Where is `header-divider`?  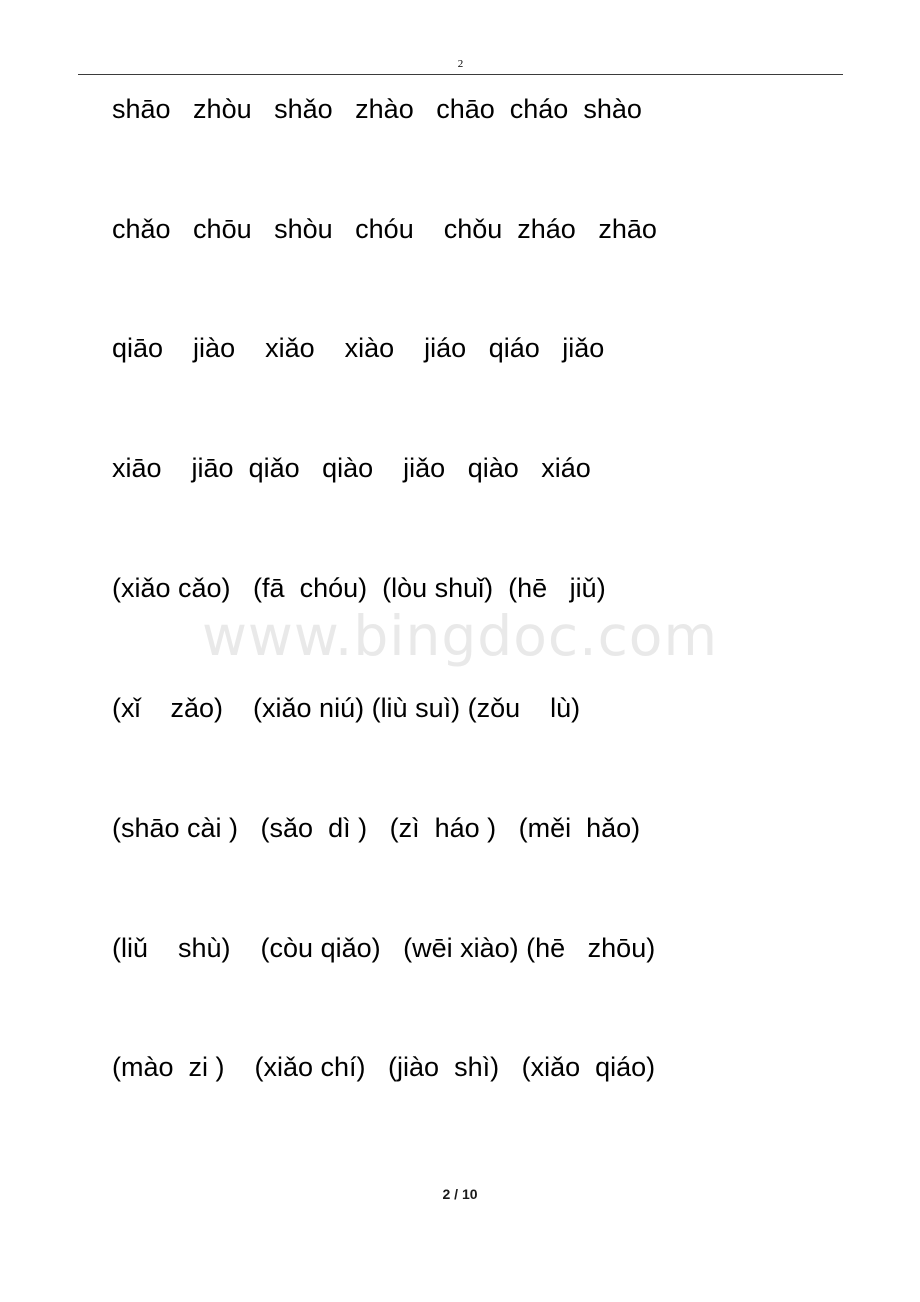
header-divider is located at coordinates (460, 74).